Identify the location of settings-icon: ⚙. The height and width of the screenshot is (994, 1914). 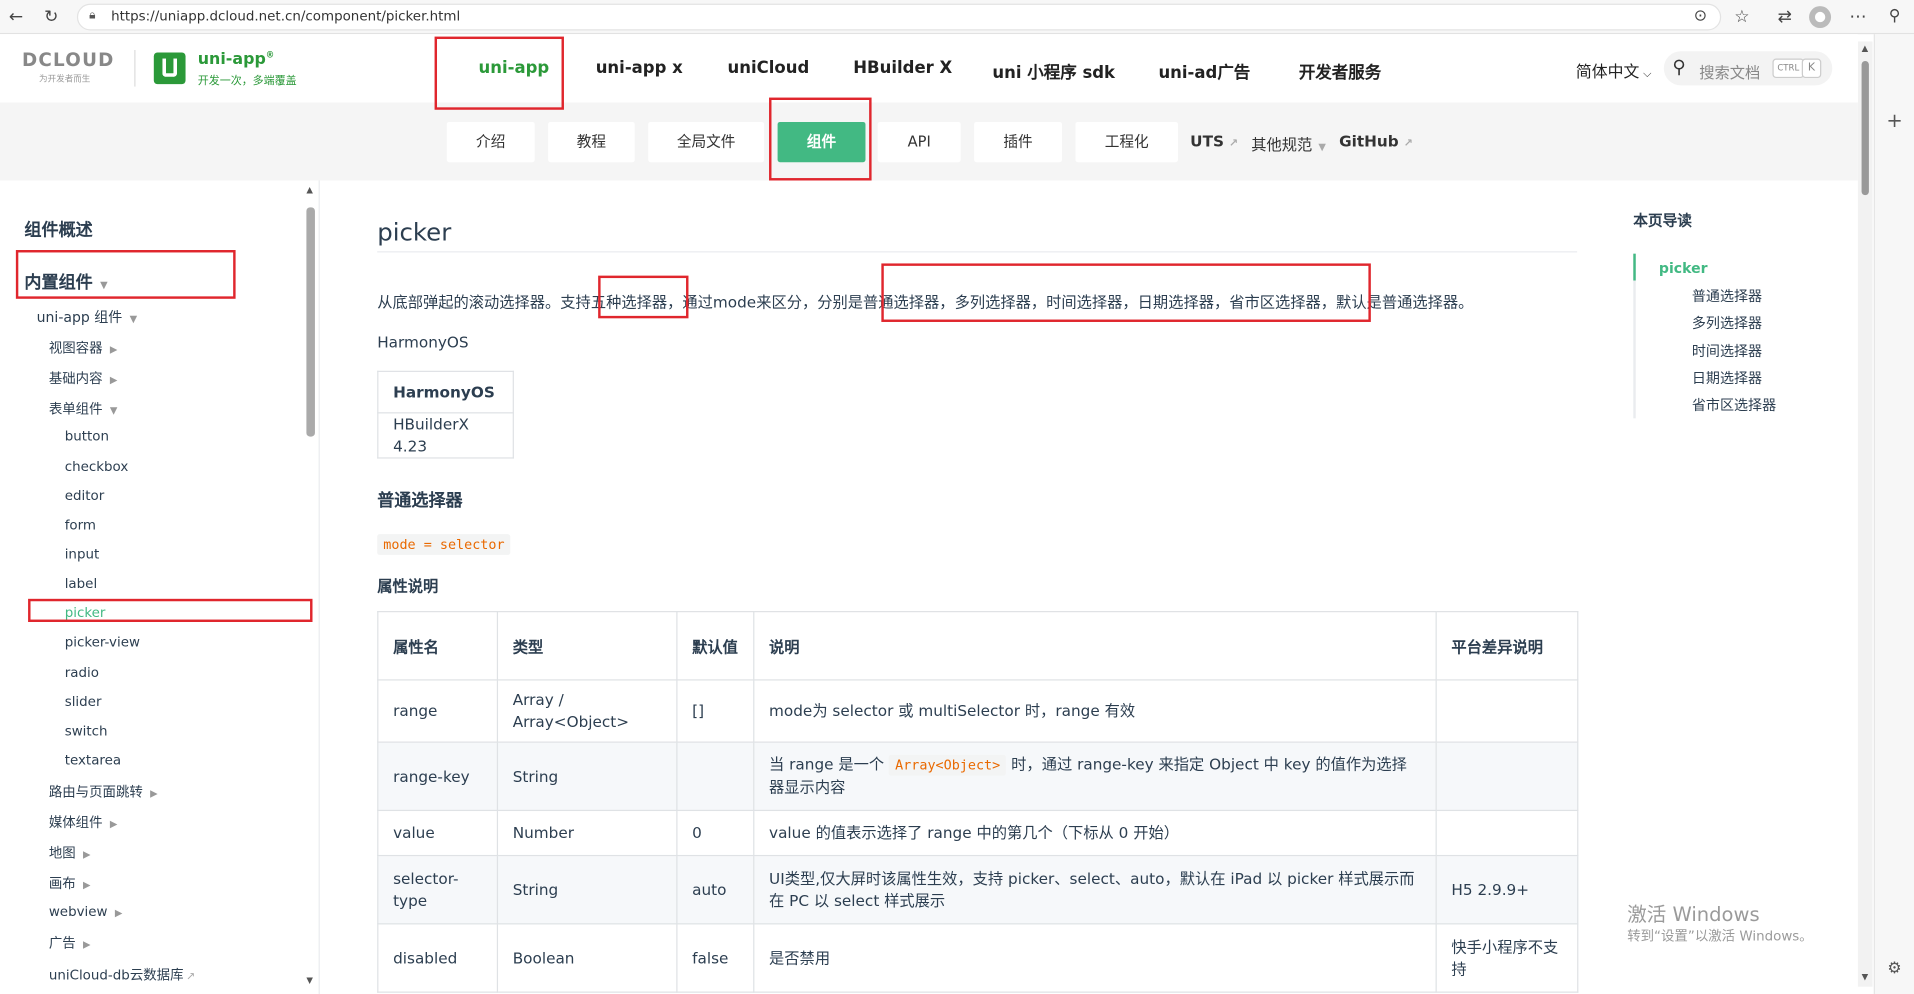
(1895, 970).